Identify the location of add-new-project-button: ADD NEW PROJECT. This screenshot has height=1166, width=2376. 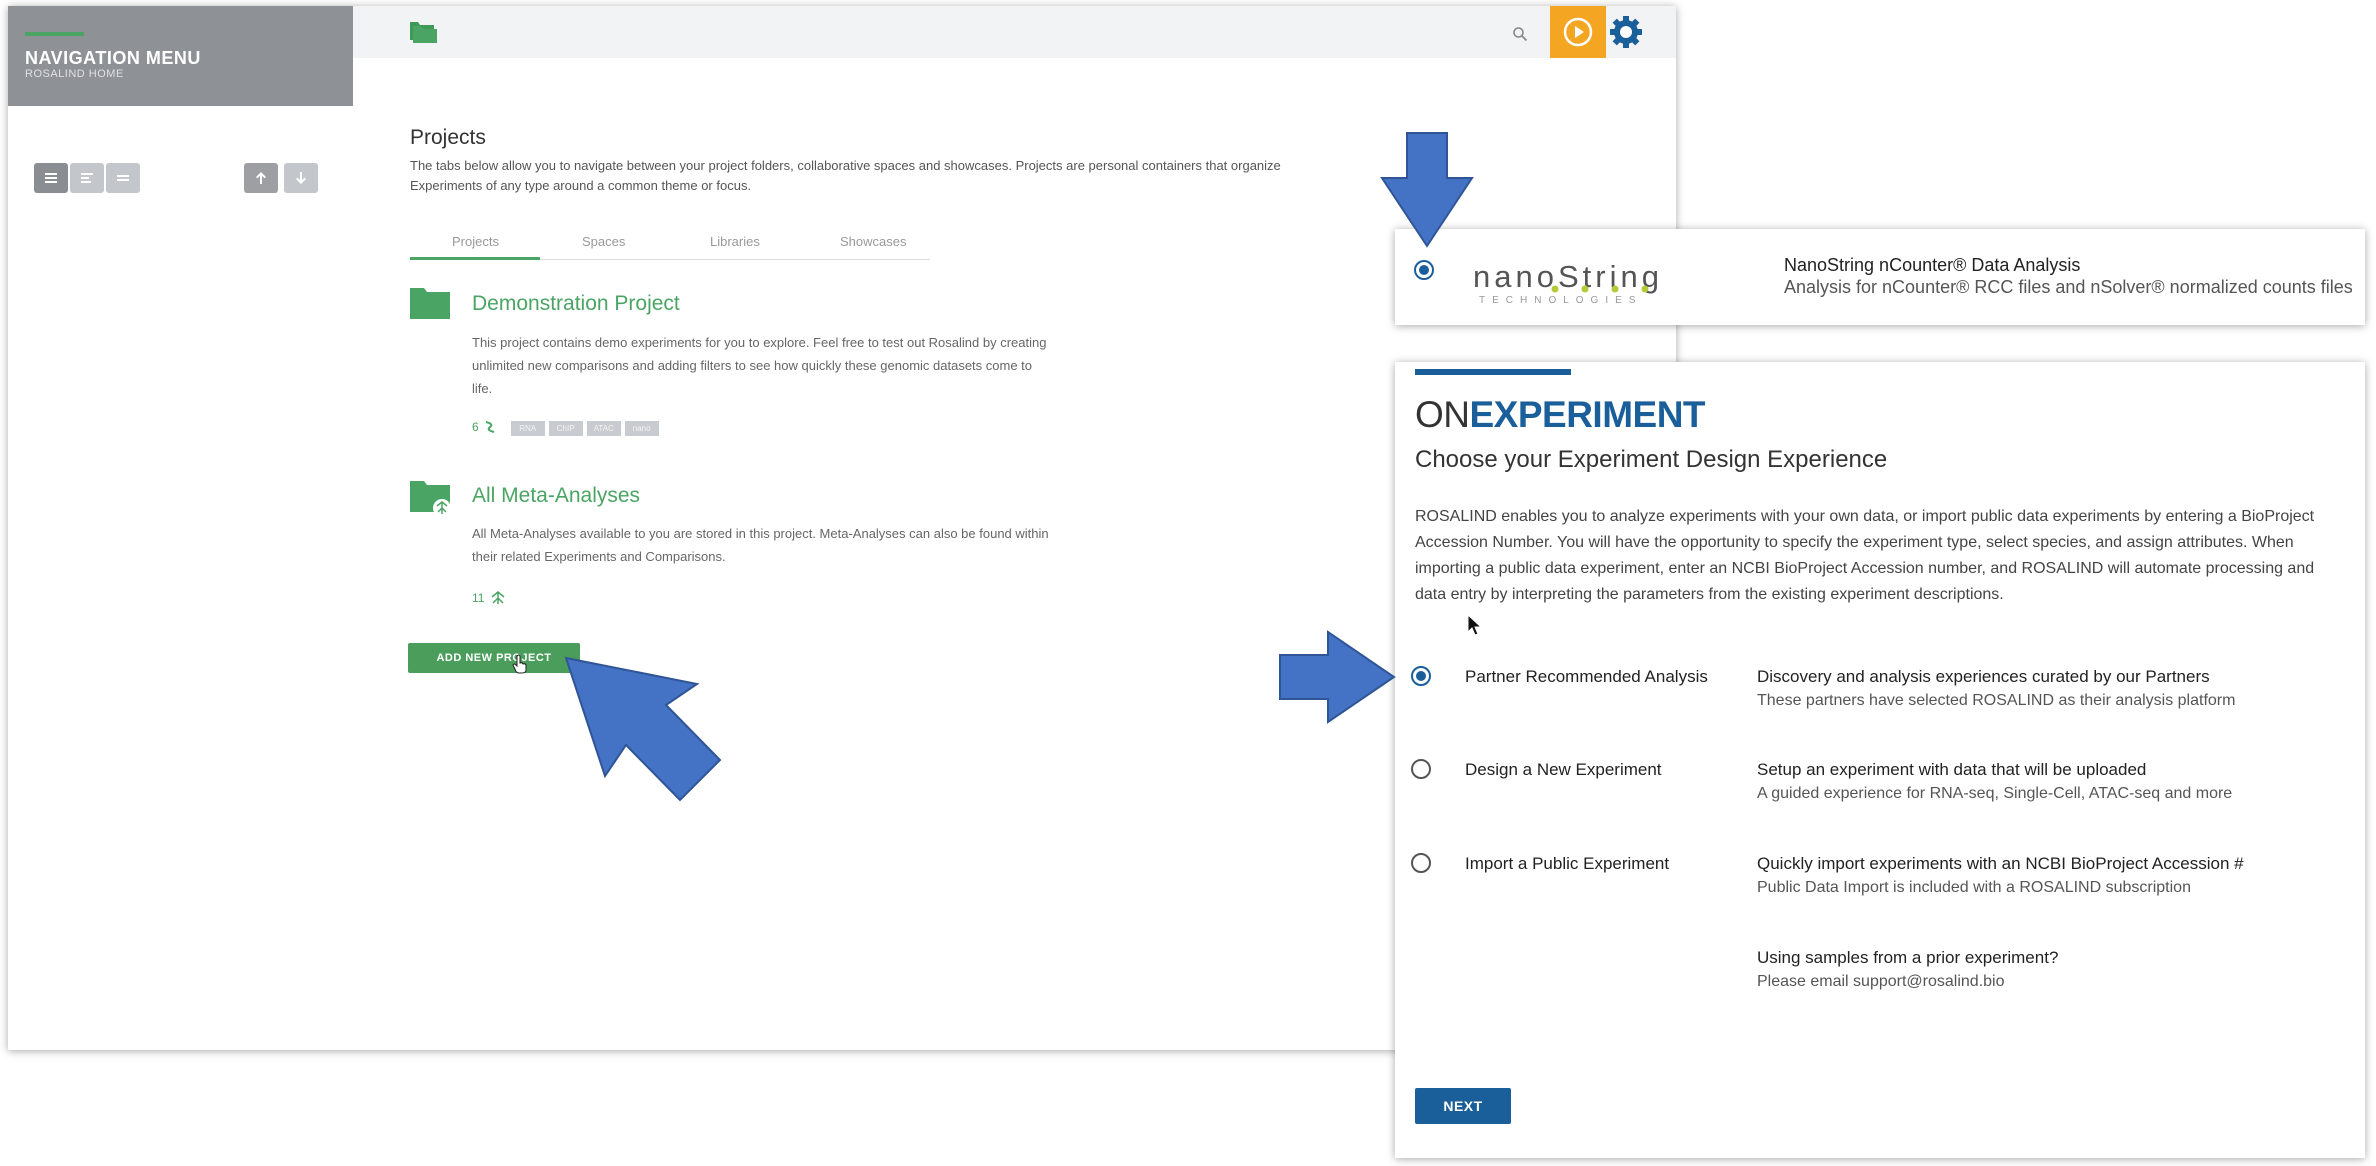
(494, 658).